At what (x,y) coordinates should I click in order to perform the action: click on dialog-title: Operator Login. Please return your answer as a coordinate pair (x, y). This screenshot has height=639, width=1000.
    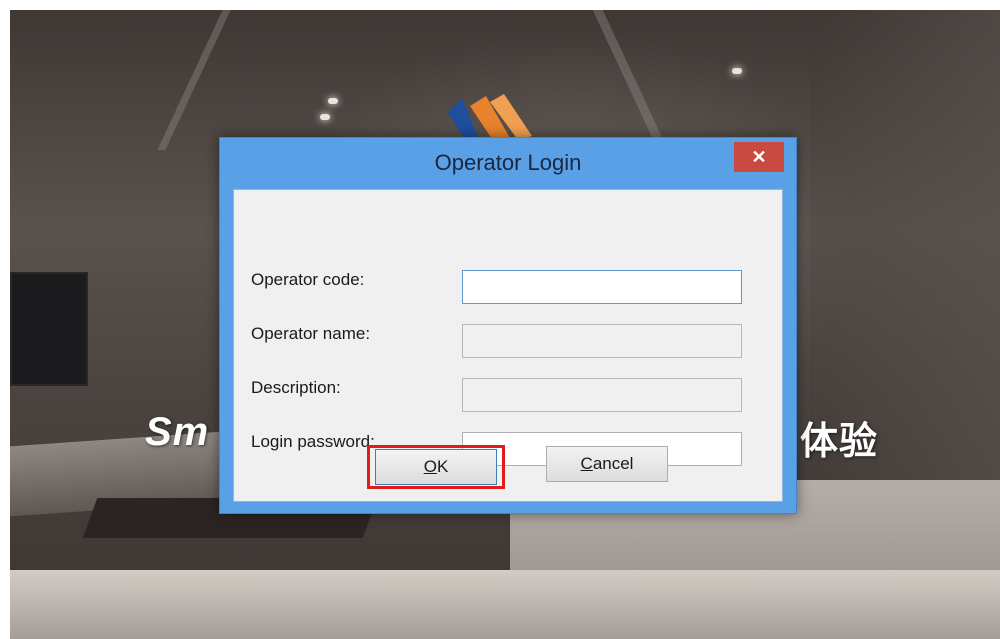
    Looking at the image, I should click on (508, 162).